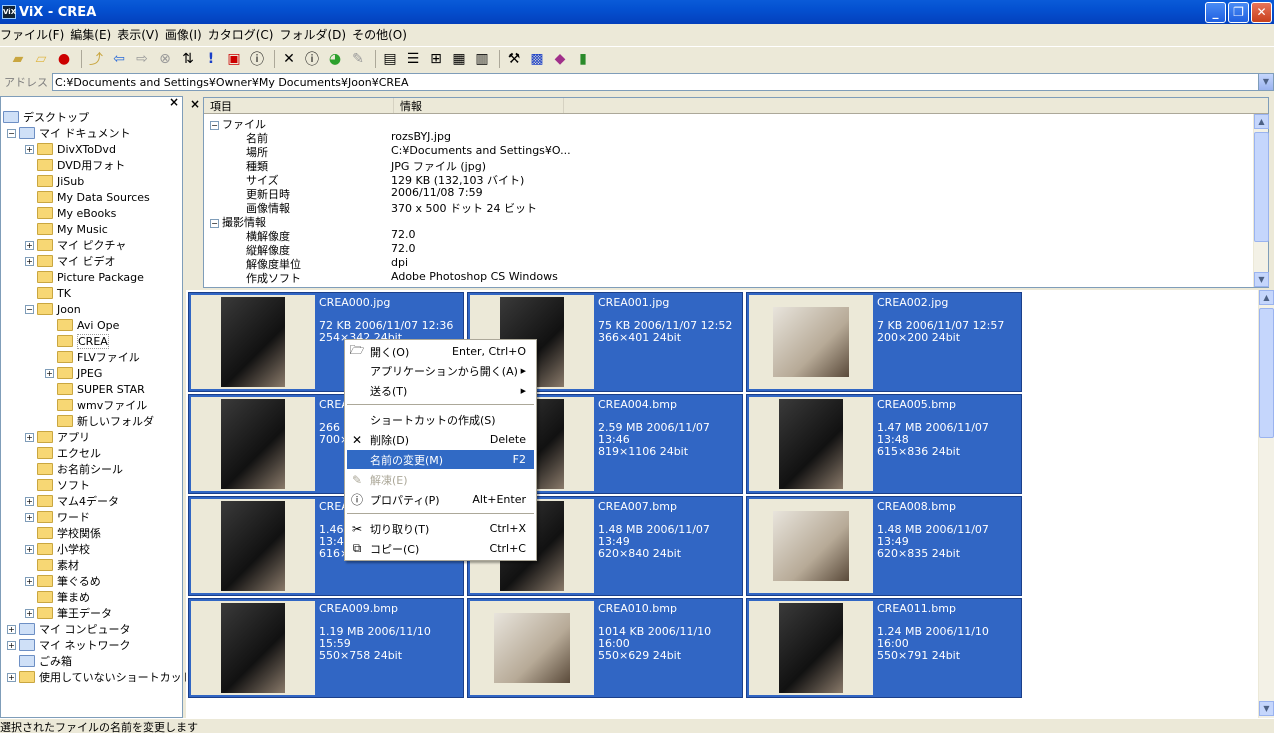  Describe the element at coordinates (69, 453) in the screenshot. I see `tree-item-excel: エクセル` at that location.